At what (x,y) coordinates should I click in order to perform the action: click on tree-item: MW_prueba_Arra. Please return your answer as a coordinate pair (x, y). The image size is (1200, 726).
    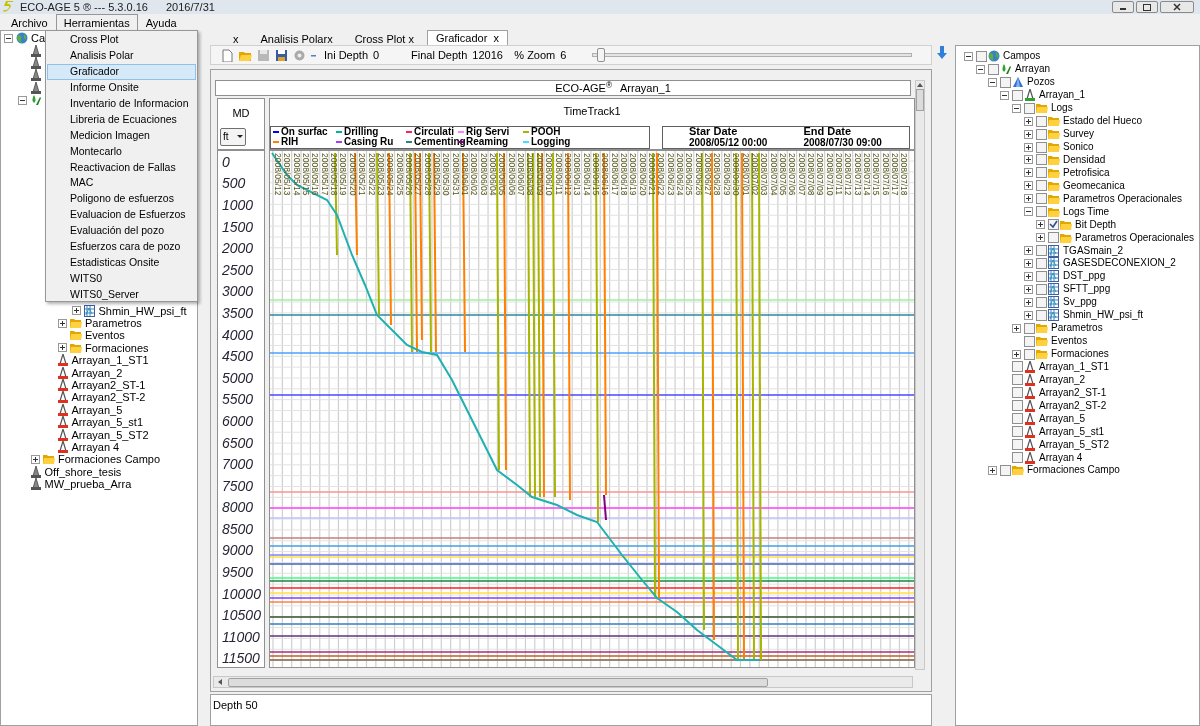
    Looking at the image, I should click on (88, 484).